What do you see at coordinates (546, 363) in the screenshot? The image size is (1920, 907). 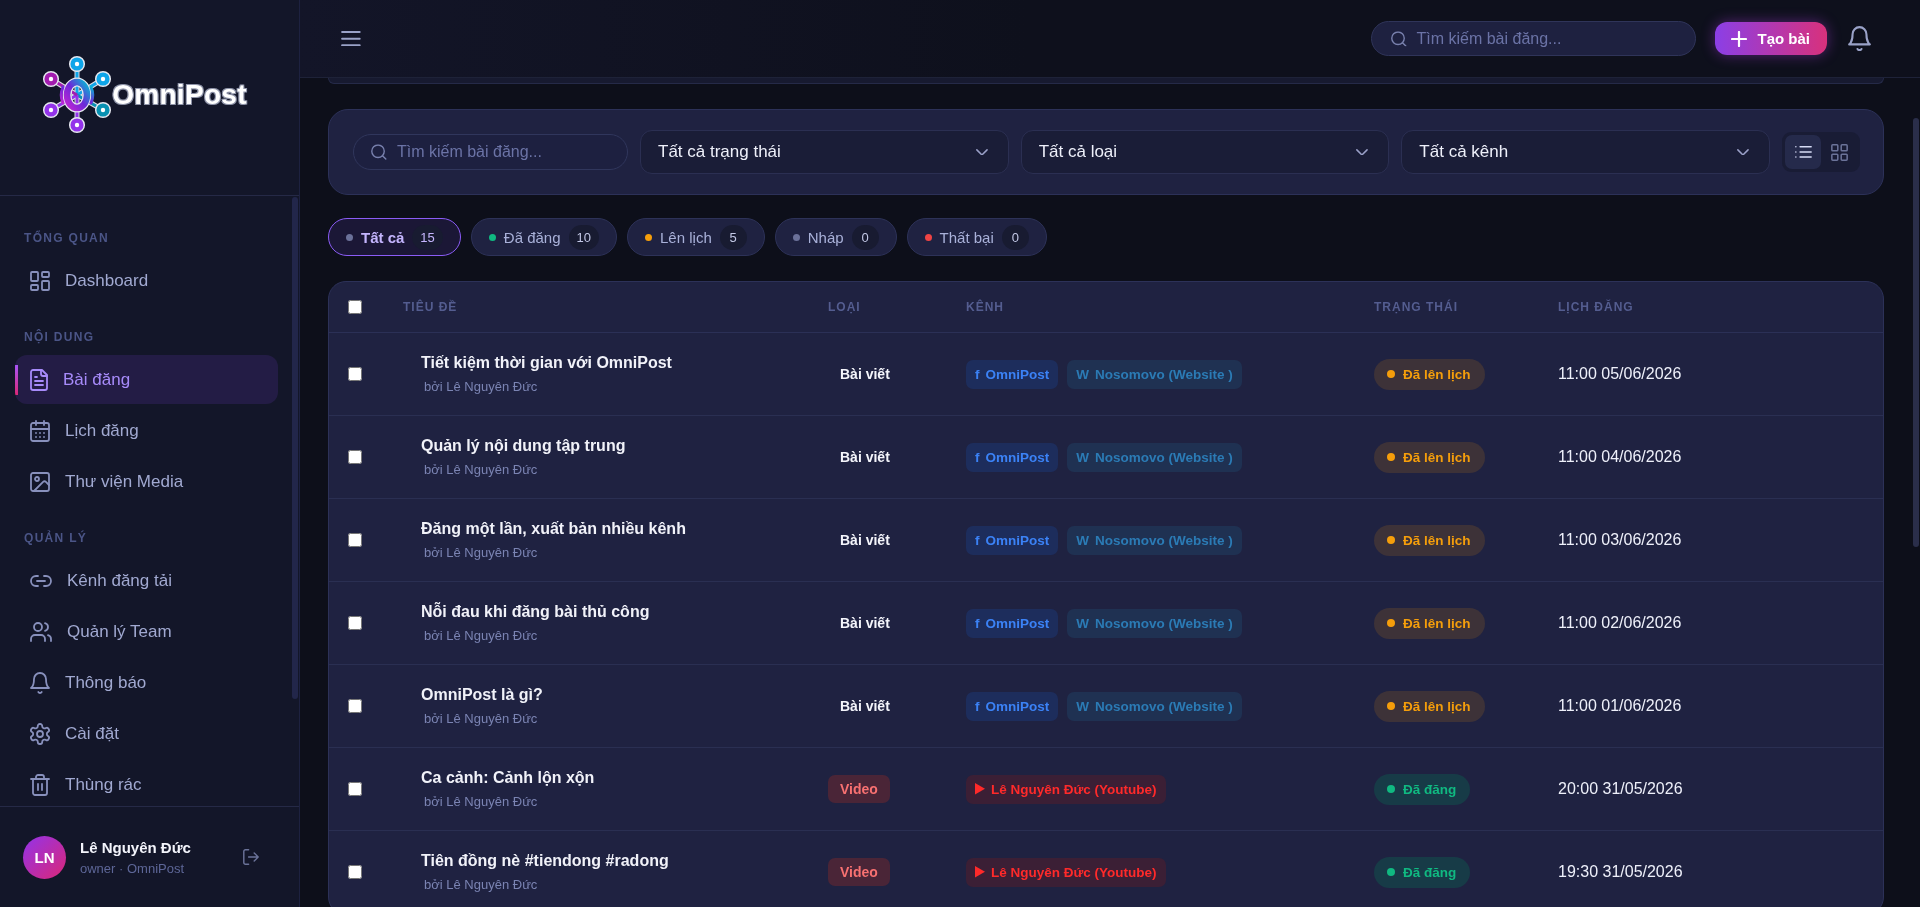 I see `post-title: Tiết kiệm thời gian với OmniPost` at bounding box center [546, 363].